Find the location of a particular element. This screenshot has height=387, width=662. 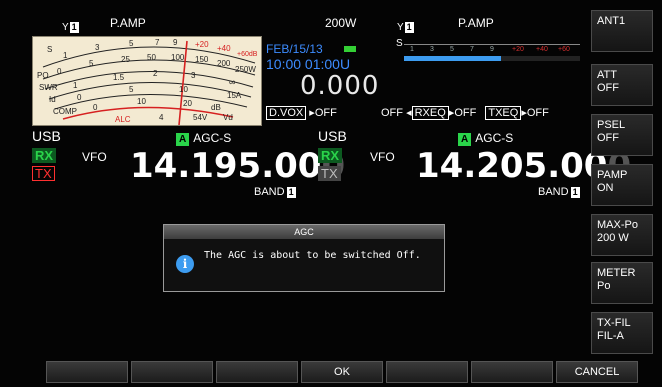

bar-tick: +20 is located at coordinates (518, 49).